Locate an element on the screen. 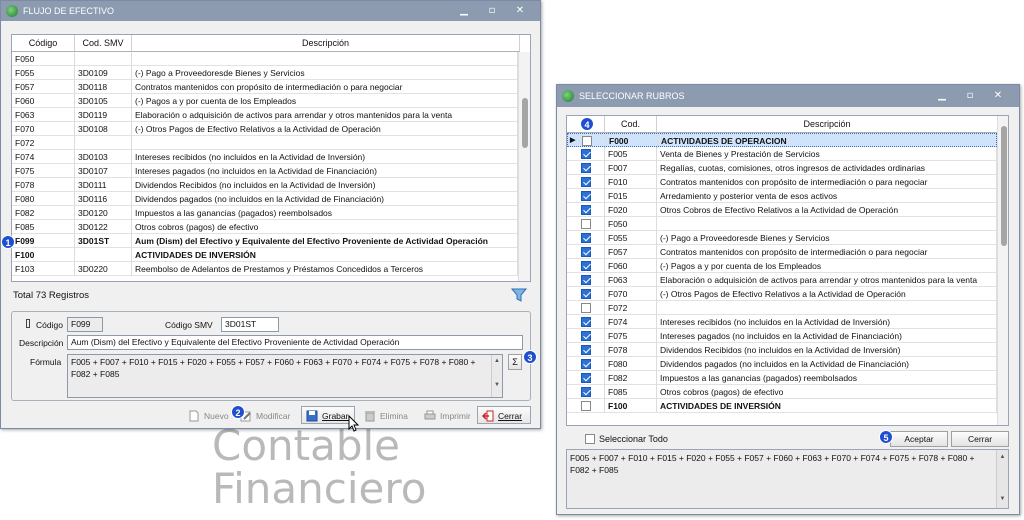 The width and height of the screenshot is (1024, 520). col-header-cod-smv: Cod. SMV is located at coordinates (103, 43).